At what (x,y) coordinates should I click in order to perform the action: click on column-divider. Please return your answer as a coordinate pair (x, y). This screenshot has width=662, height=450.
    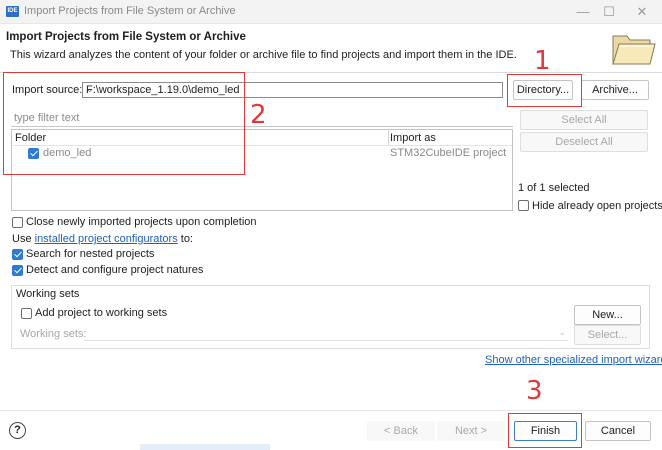
    Looking at the image, I should click on (388, 137).